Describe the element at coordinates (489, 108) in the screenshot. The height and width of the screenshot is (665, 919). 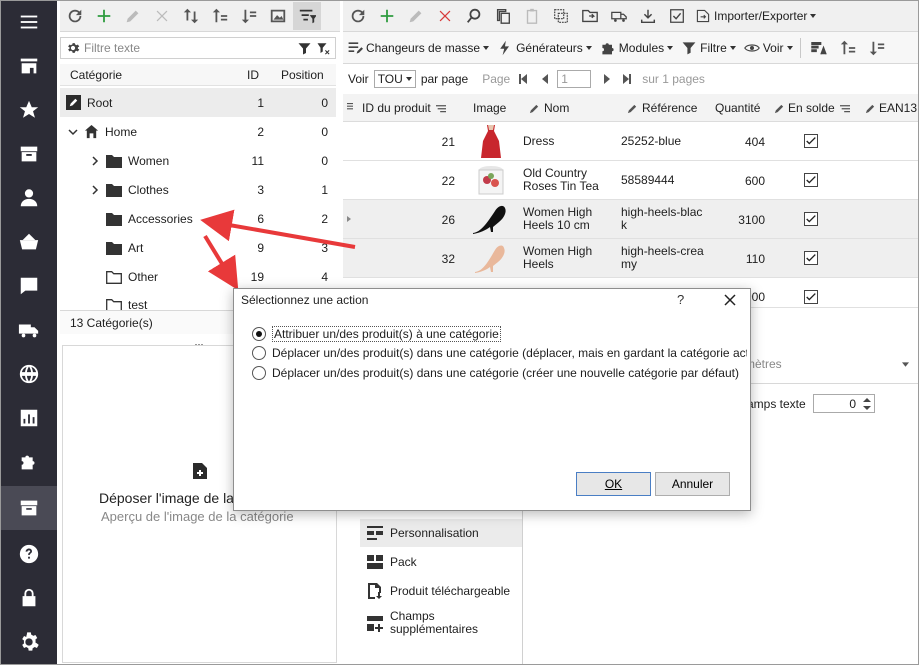
I see `column-image: Image` at that location.